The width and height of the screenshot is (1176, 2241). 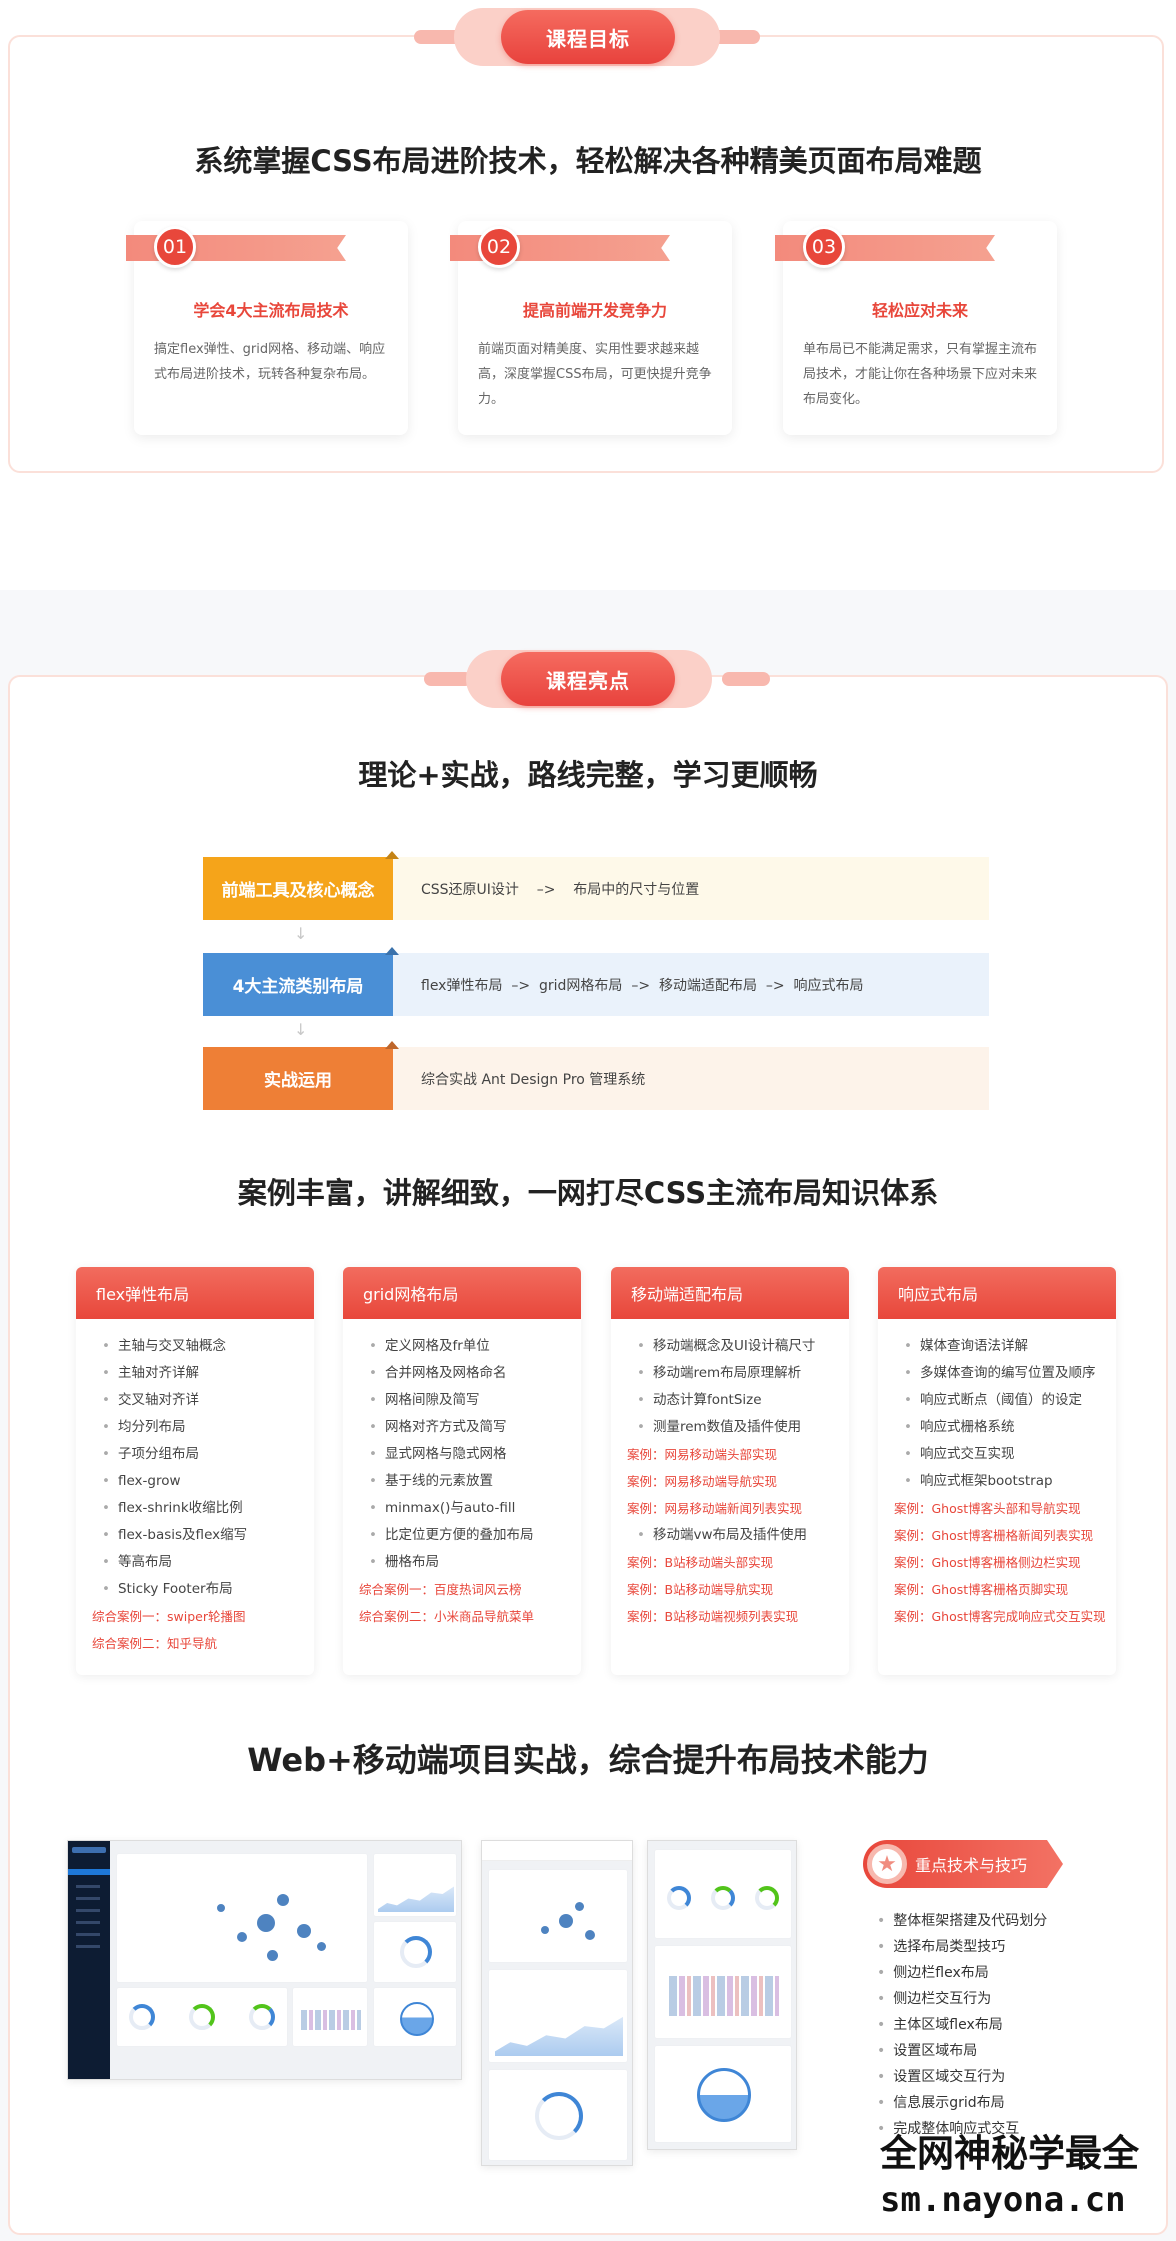 I want to click on route-label-text: 4大主流类别布局, so click(x=298, y=987).